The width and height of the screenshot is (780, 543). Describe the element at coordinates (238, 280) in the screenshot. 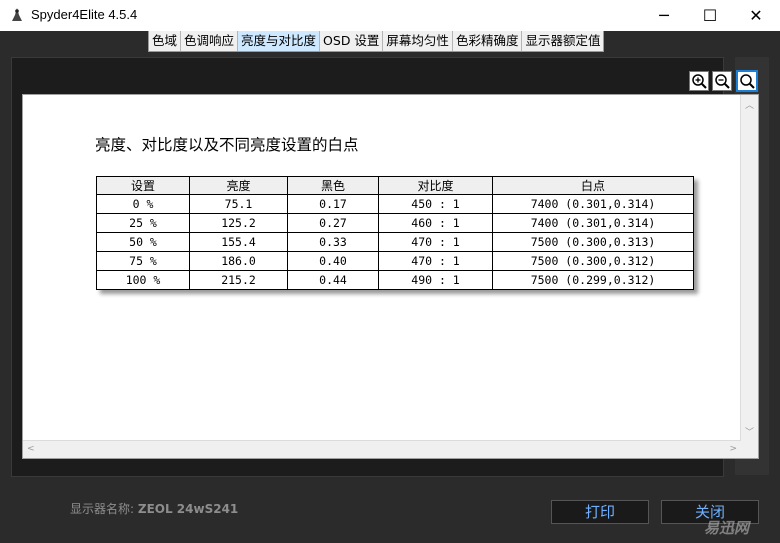

I see `table-cell: 215.2` at that location.